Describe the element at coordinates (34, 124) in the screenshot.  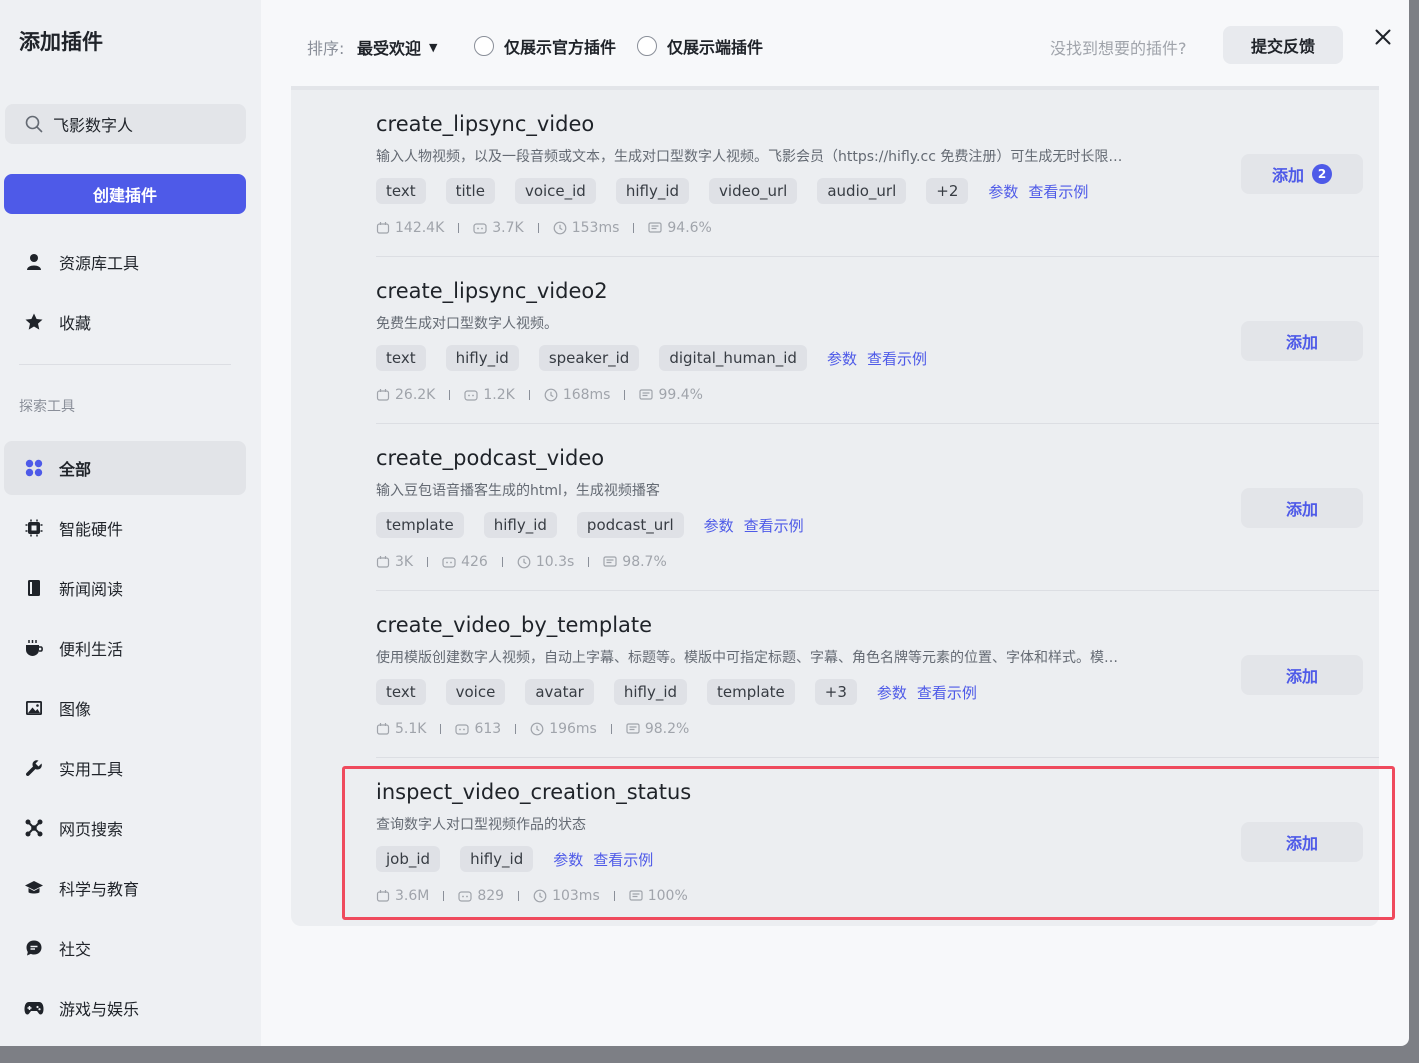
I see `search-icon` at that location.